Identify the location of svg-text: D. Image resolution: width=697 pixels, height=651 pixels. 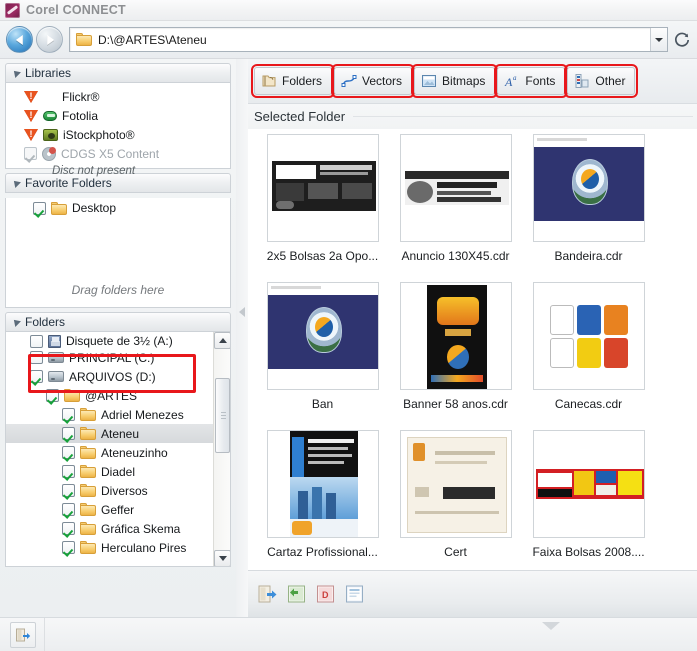
(325, 595).